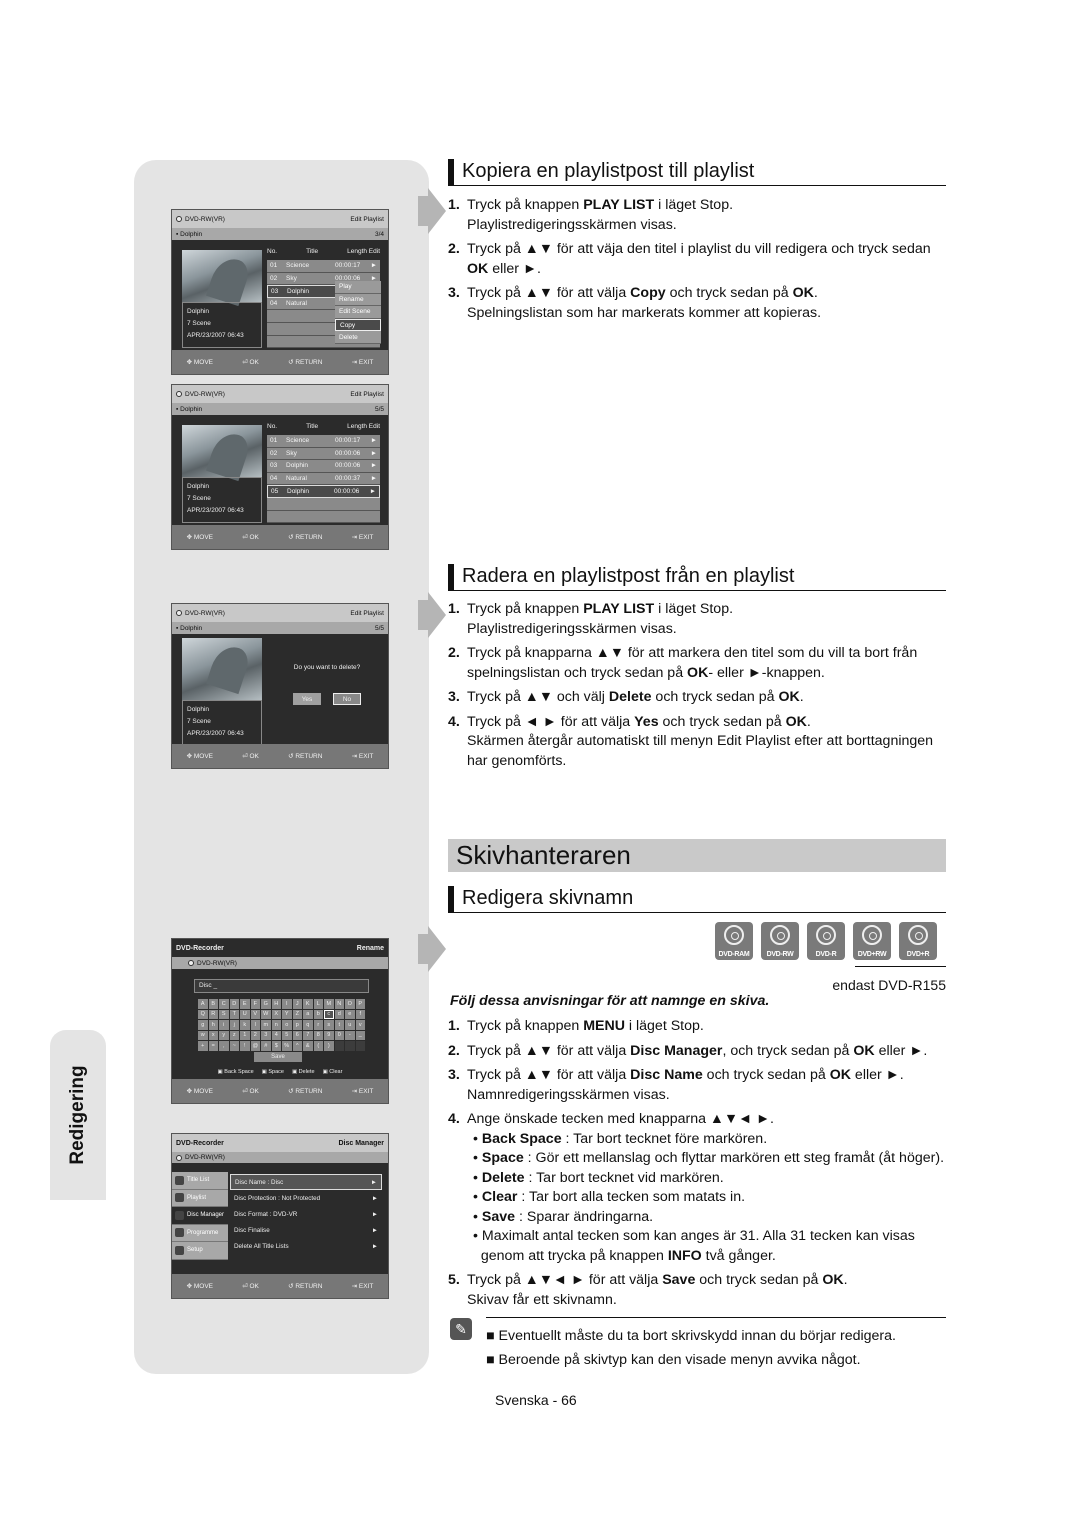 This screenshot has width=1080, height=1534. Describe the element at coordinates (318, 1014) in the screenshot. I see `keyboard-key: b` at that location.